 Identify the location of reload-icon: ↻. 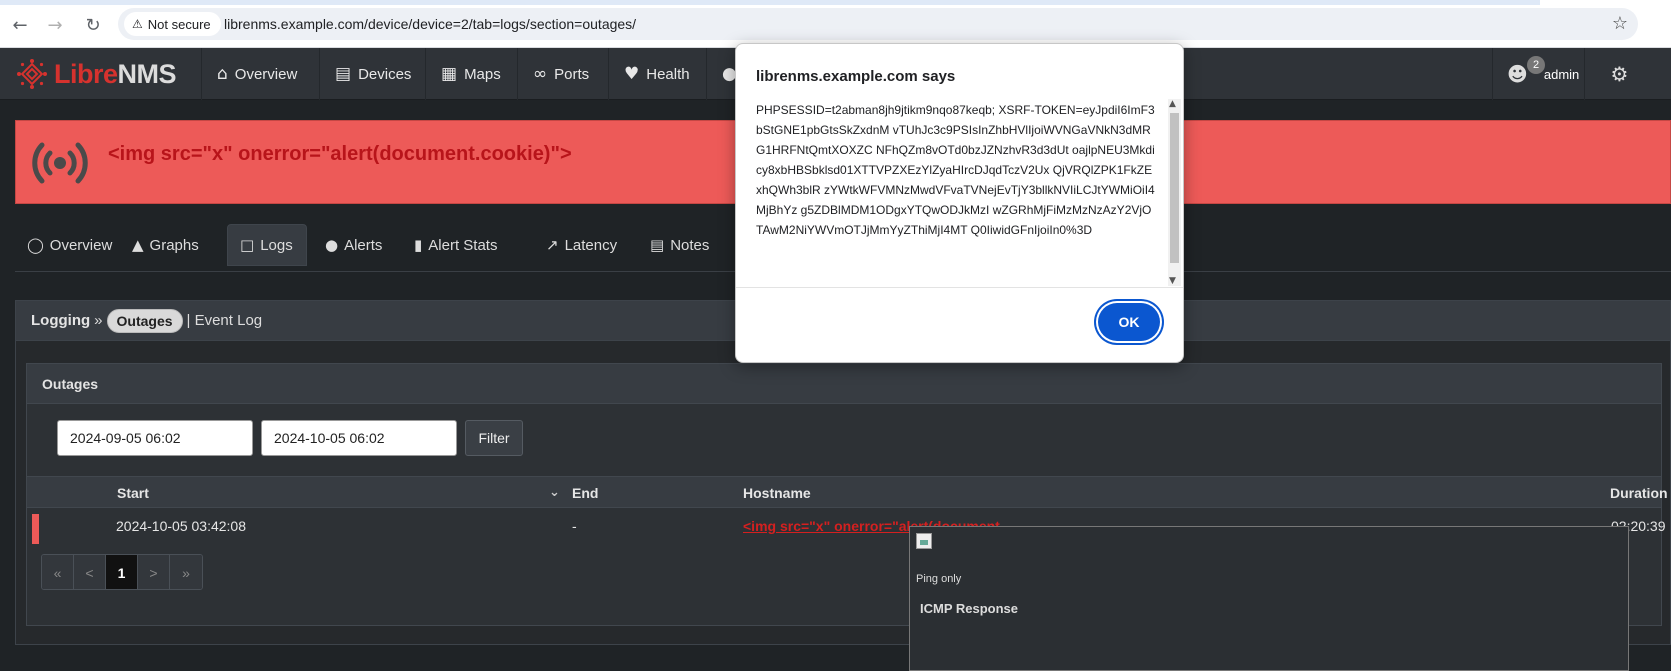
(93, 25).